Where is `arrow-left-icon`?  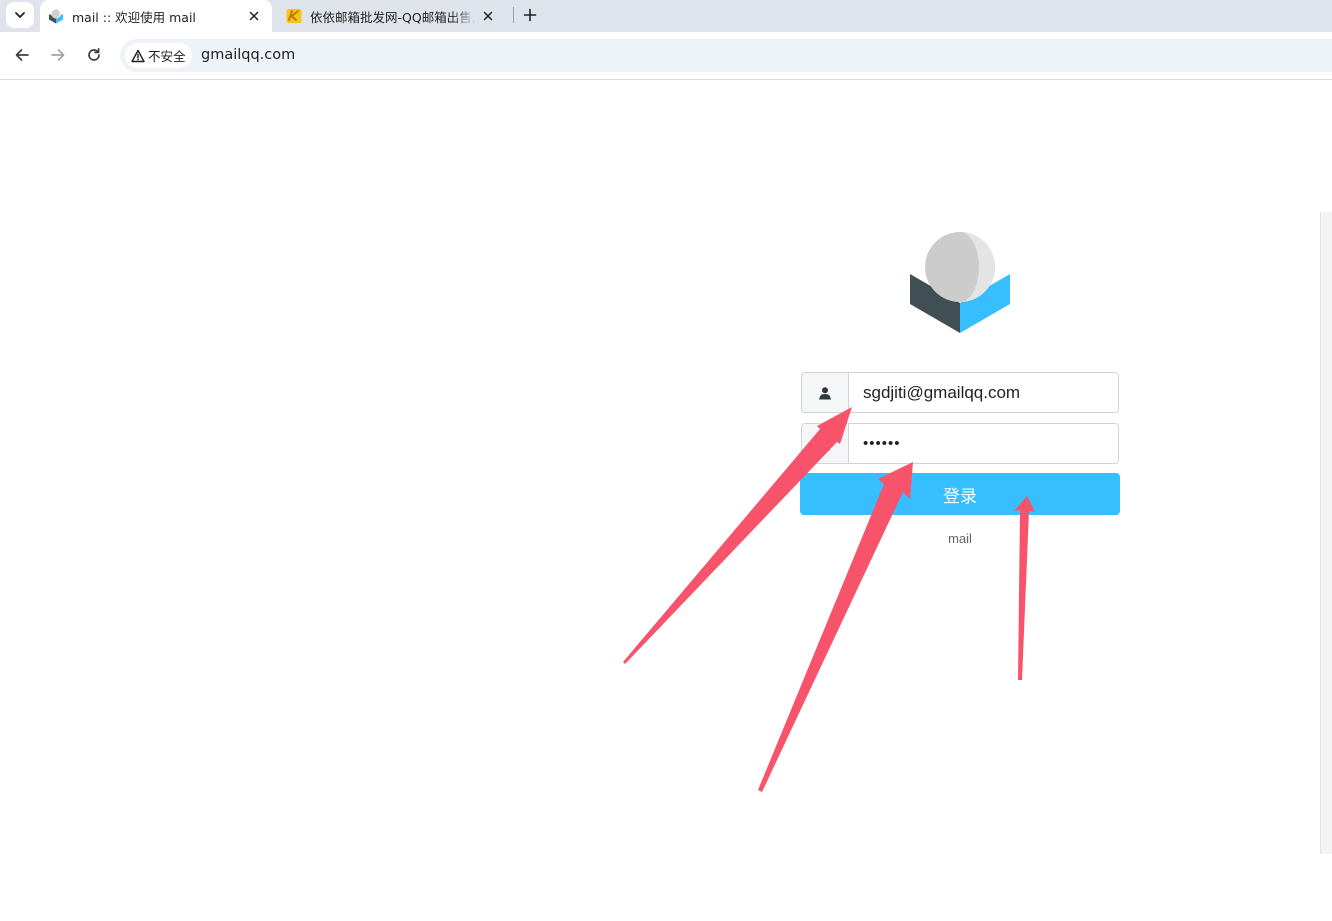
arrow-left-icon is located at coordinates (22, 55).